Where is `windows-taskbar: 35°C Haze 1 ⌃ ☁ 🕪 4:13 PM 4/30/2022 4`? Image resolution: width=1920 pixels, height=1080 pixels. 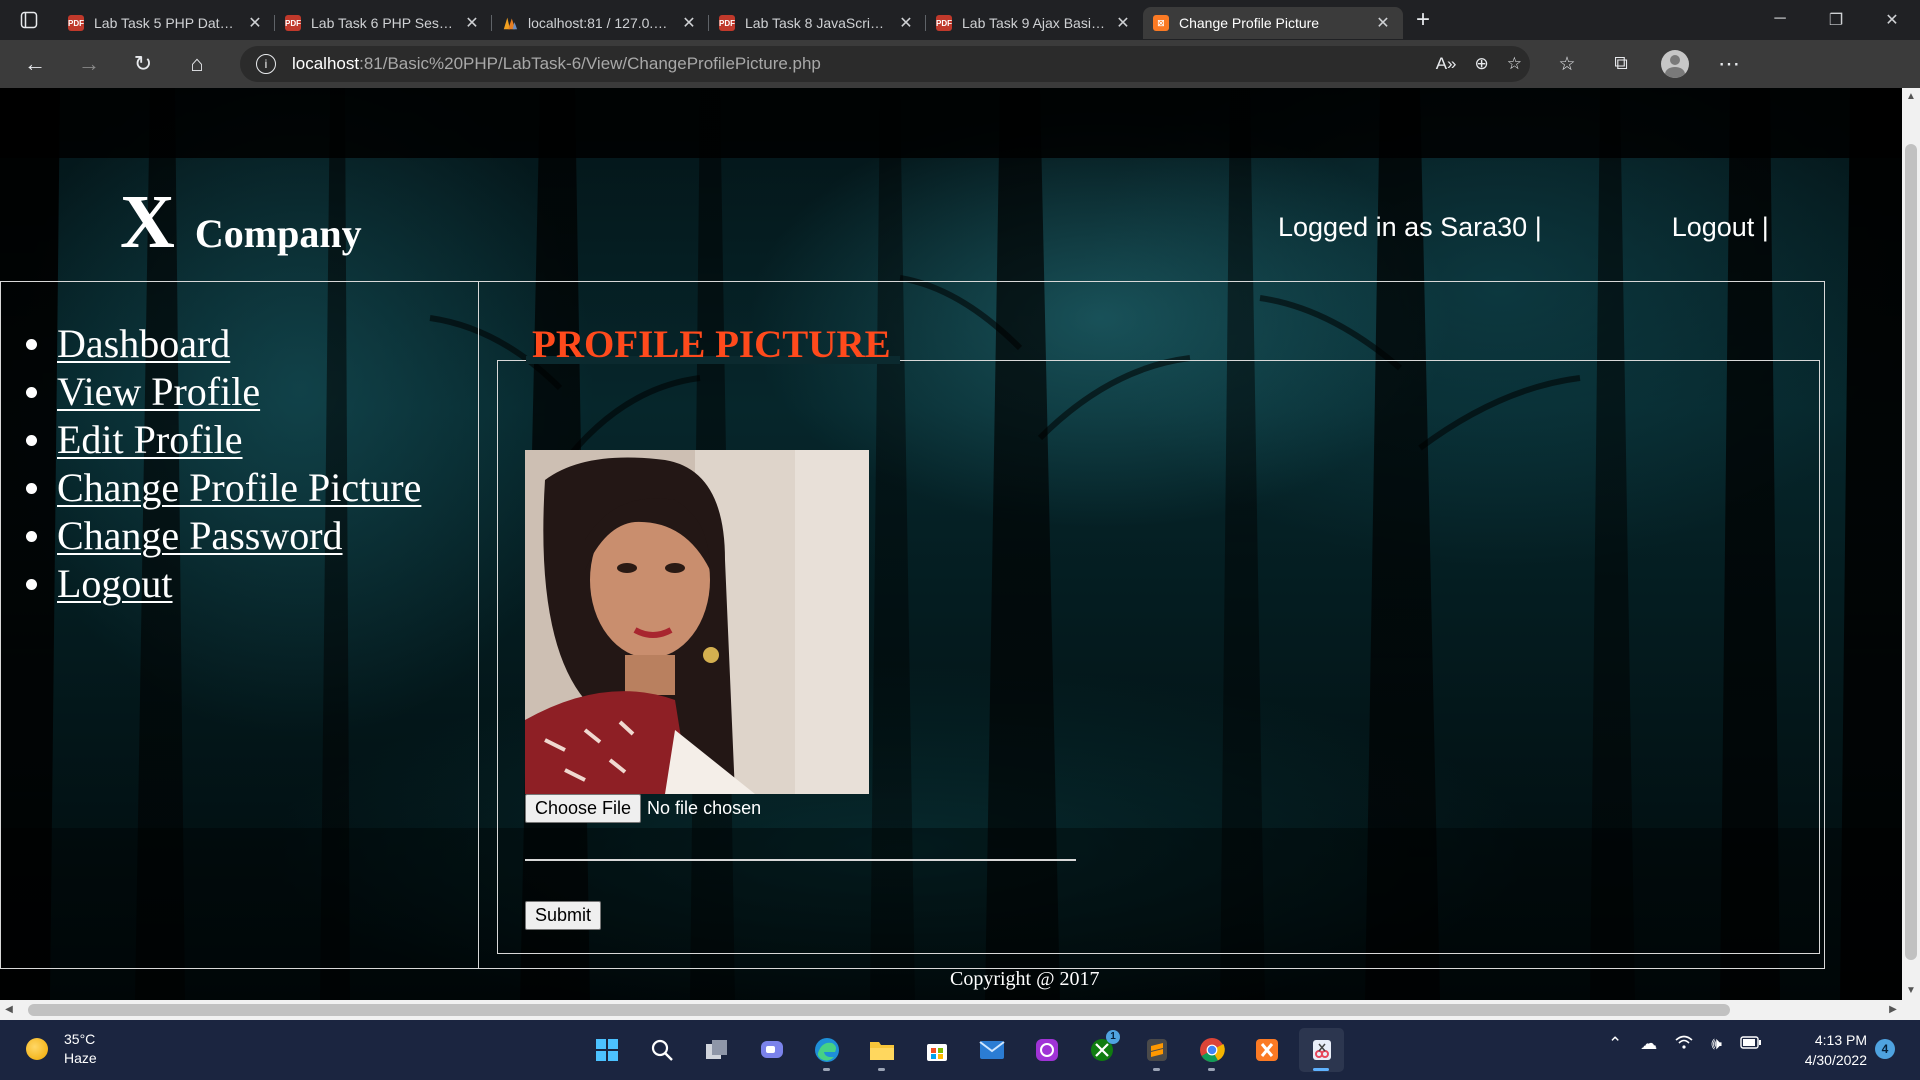
windows-taskbar: 35°C Haze 1 ⌃ ☁ 🕪 4:13 PM 4/30/2022 4 is located at coordinates (960, 1050).